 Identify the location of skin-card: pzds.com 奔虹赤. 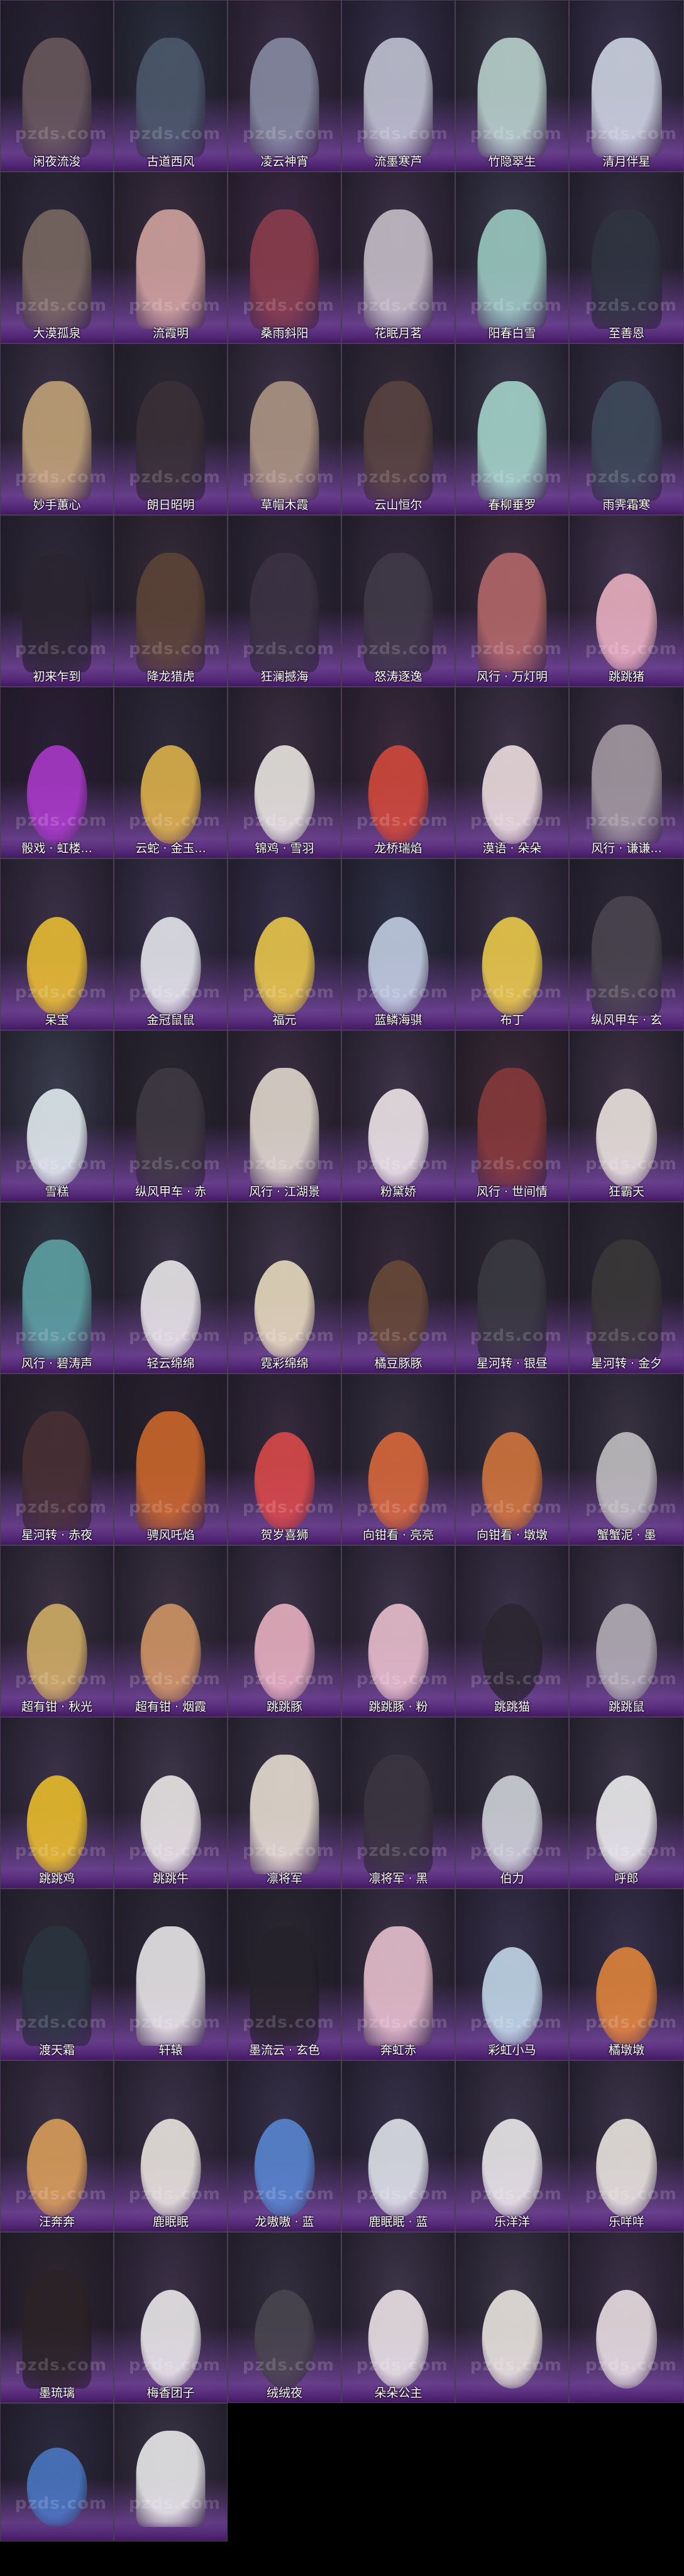
(398, 1974).